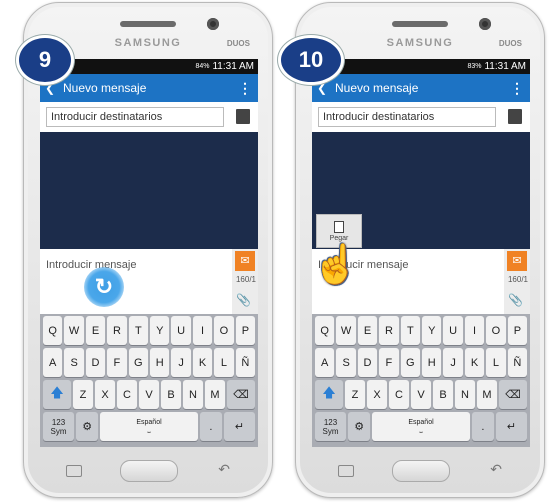  Describe the element at coordinates (149, 429) in the screenshot. I see `space-bar-icon: ⎵` at that location.